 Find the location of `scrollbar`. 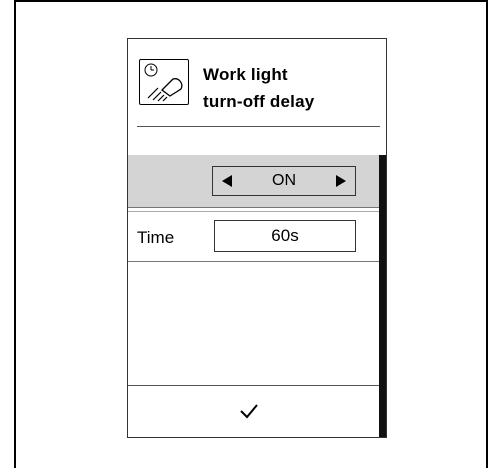

scrollbar is located at coordinates (382, 296).